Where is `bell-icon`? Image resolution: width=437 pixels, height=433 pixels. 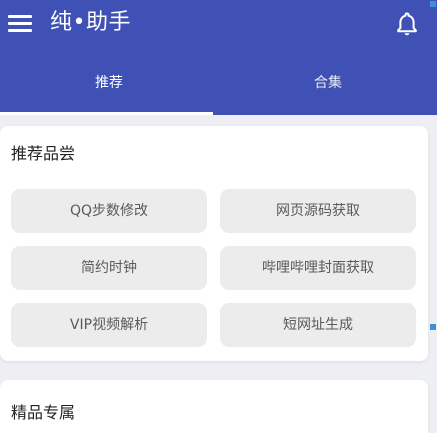 bell-icon is located at coordinates (407, 24).